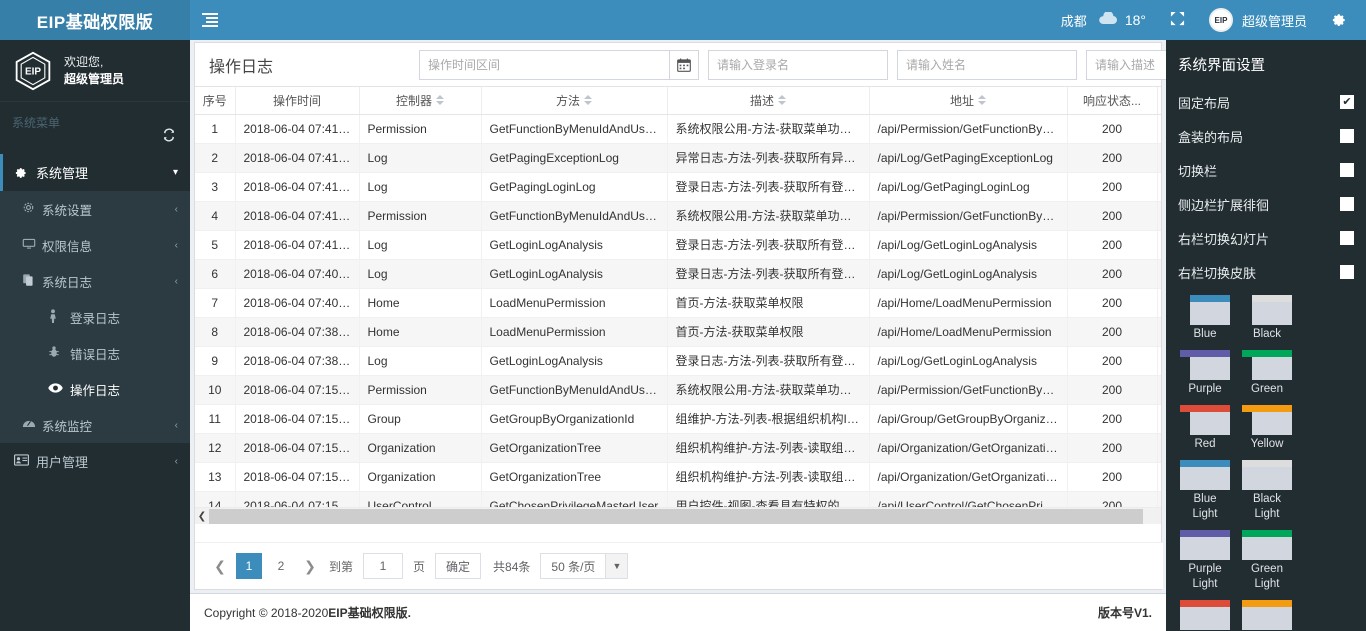  What do you see at coordinates (420, 245) in the screenshot?
I see `cell-controller: Log` at bounding box center [420, 245].